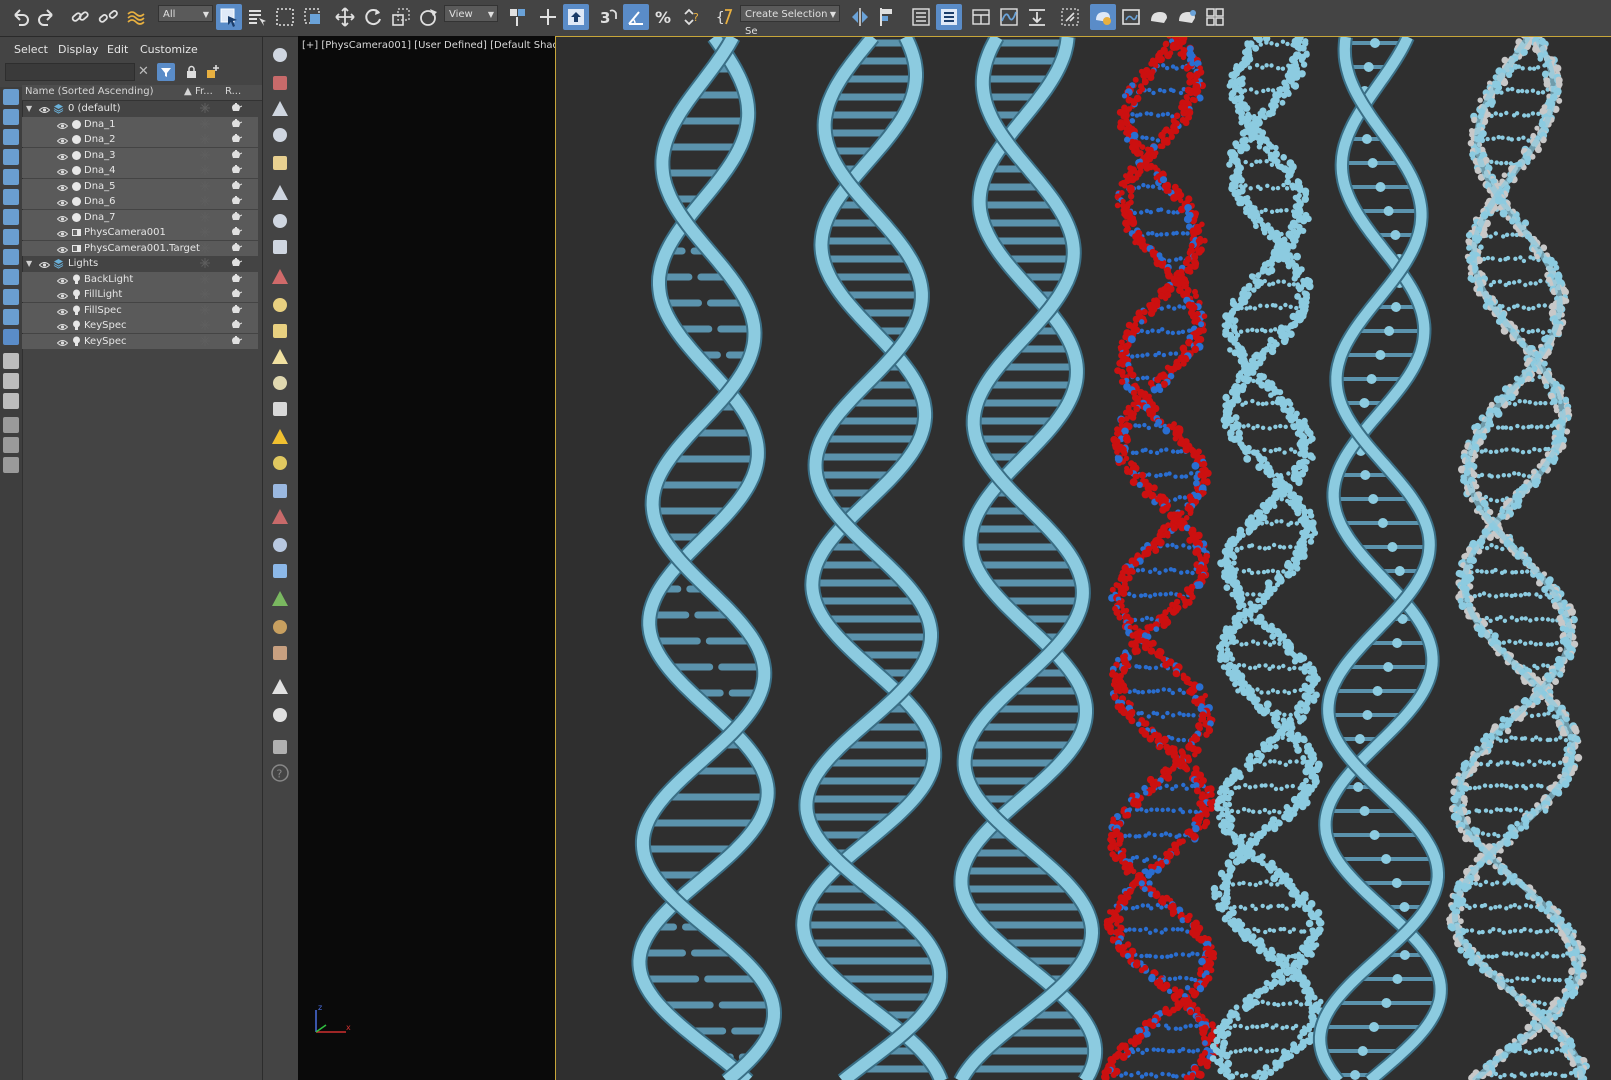 This screenshot has height=1080, width=1611. I want to click on display-children-icon, so click(11, 361).